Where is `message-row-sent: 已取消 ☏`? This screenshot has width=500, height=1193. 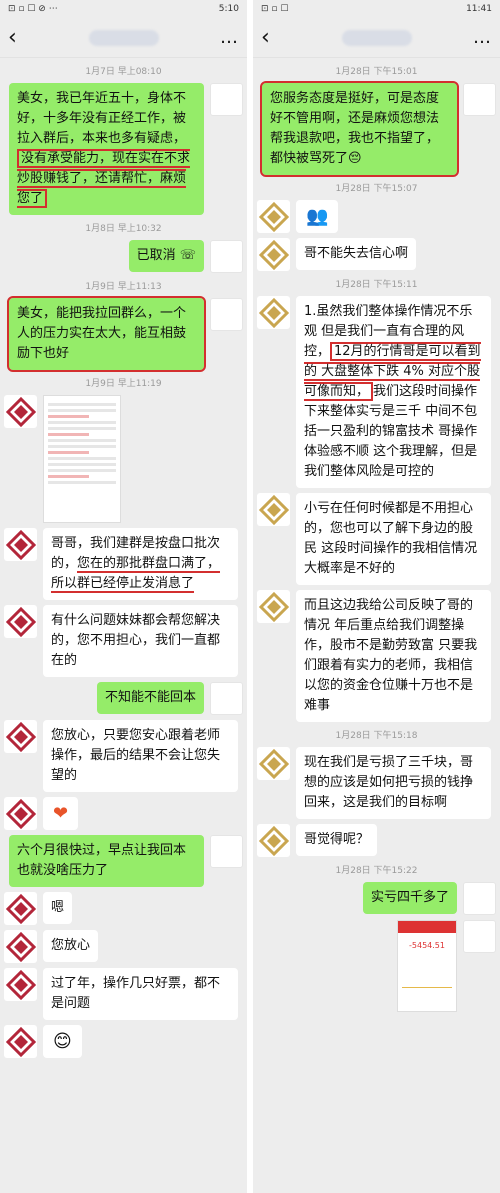
message-row-sent: 已取消 ☏ is located at coordinates (123, 256).